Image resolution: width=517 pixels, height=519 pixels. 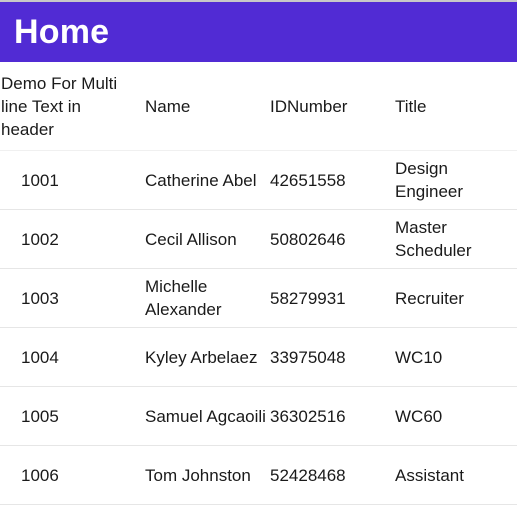 I want to click on cell-idnumber: 33975048, so click(x=308, y=357).